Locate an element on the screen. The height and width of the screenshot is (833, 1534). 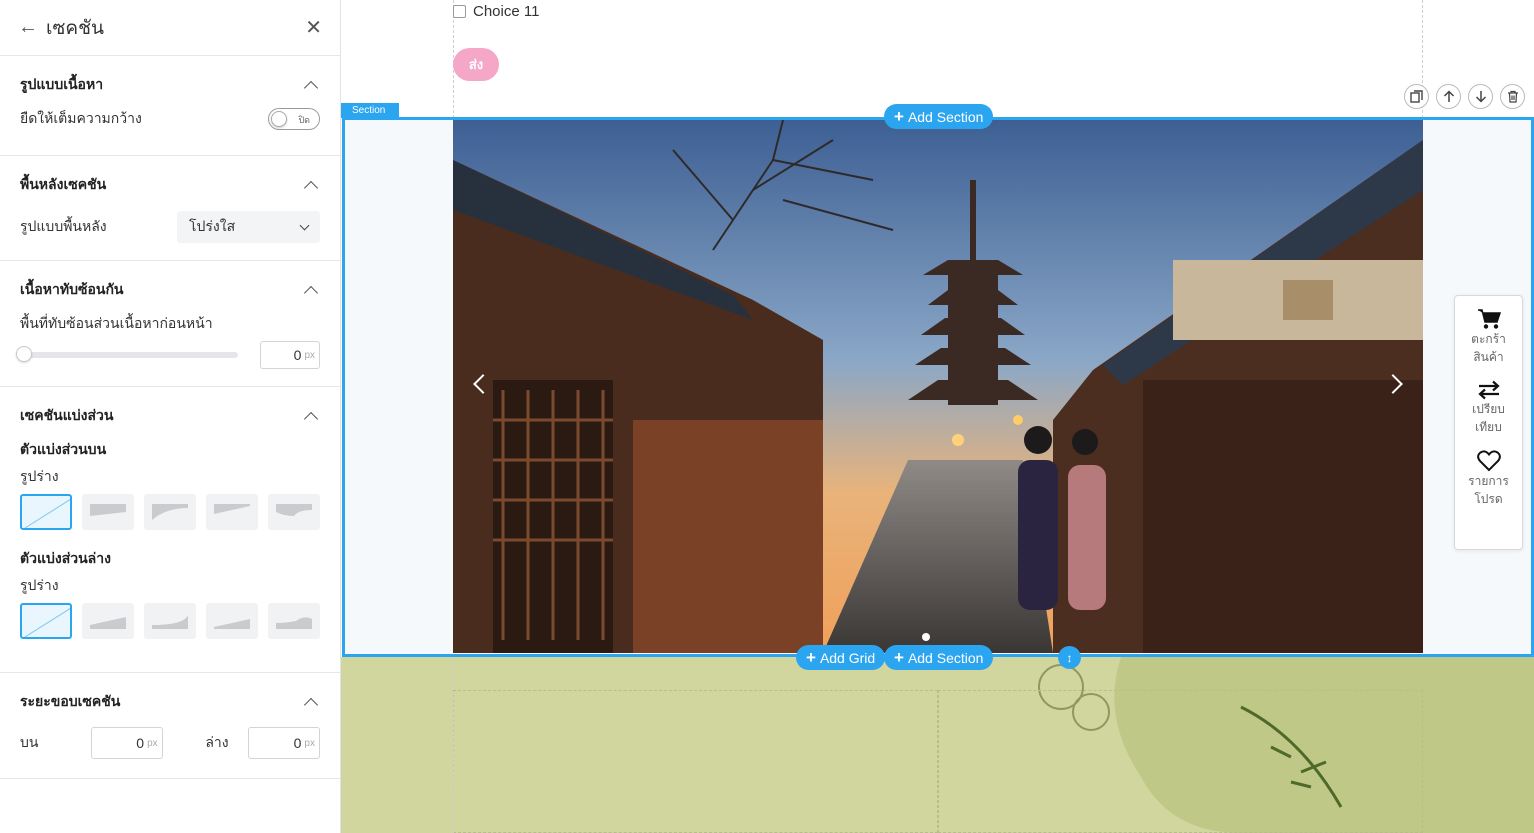
padding-top-unit: px is located at coordinates (152, 743).